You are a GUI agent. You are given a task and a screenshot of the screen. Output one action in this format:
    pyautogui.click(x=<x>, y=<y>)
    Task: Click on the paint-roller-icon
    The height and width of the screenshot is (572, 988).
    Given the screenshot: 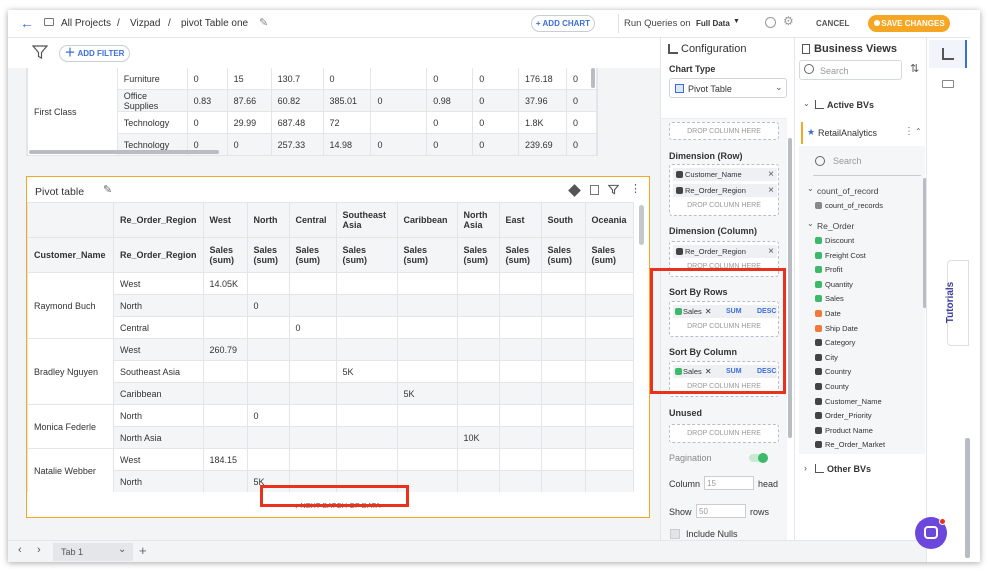 What is the action you would take?
    pyautogui.click(x=948, y=84)
    